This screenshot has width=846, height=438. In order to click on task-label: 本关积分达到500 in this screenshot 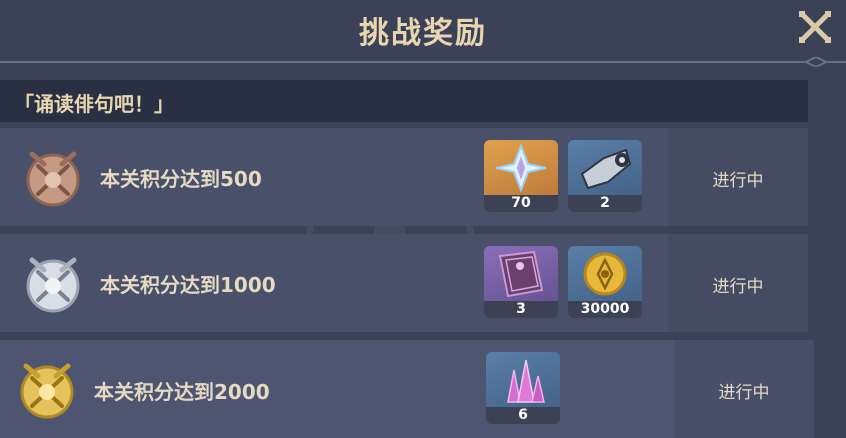, I will do `click(181, 179)`.